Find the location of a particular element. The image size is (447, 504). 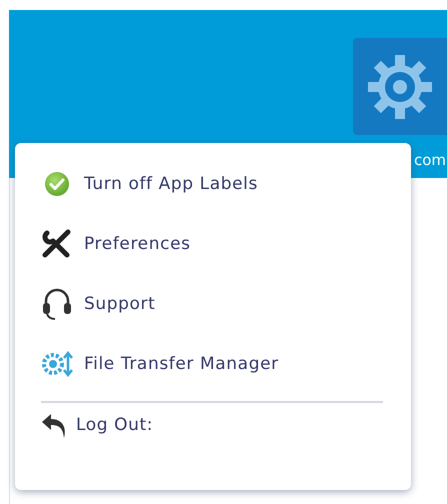

menu-item: Support is located at coordinates (210, 304).